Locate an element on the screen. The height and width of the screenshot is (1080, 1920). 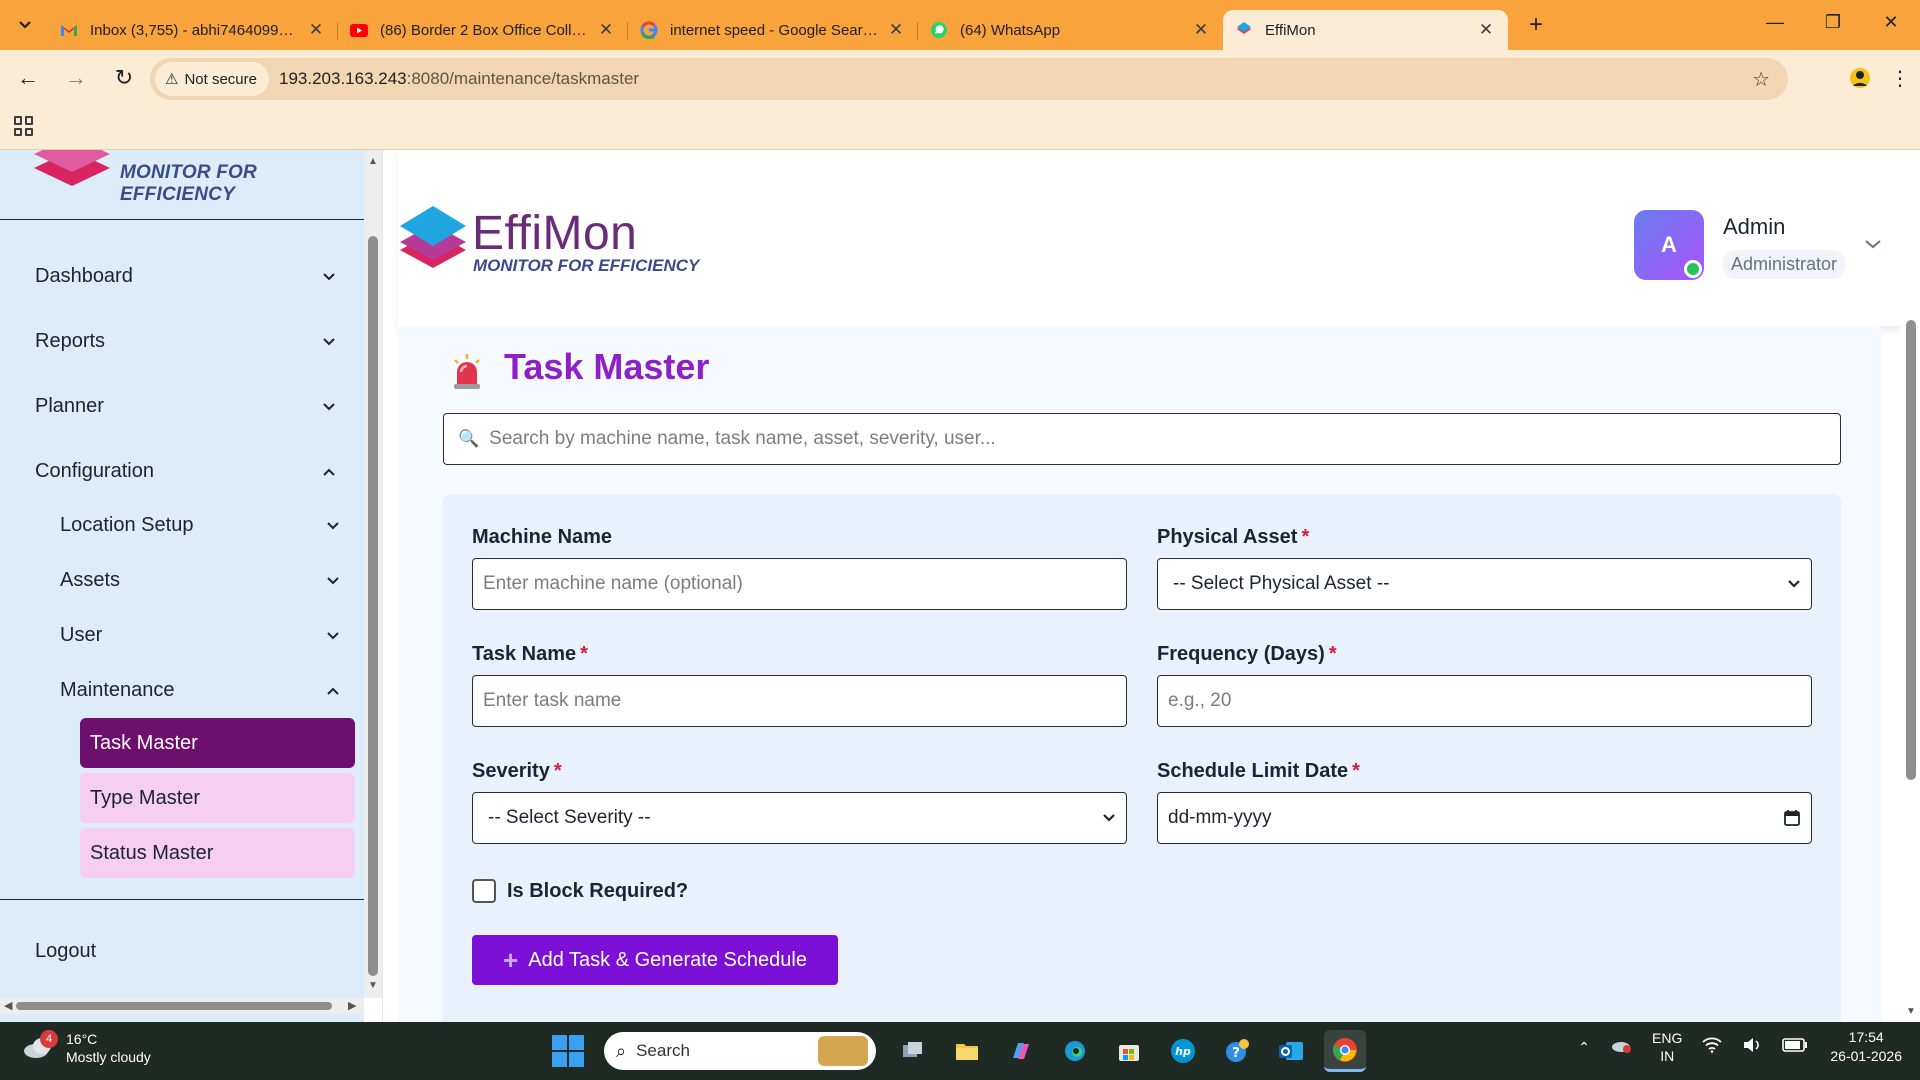
battery-icon is located at coordinates (1795, 1047).